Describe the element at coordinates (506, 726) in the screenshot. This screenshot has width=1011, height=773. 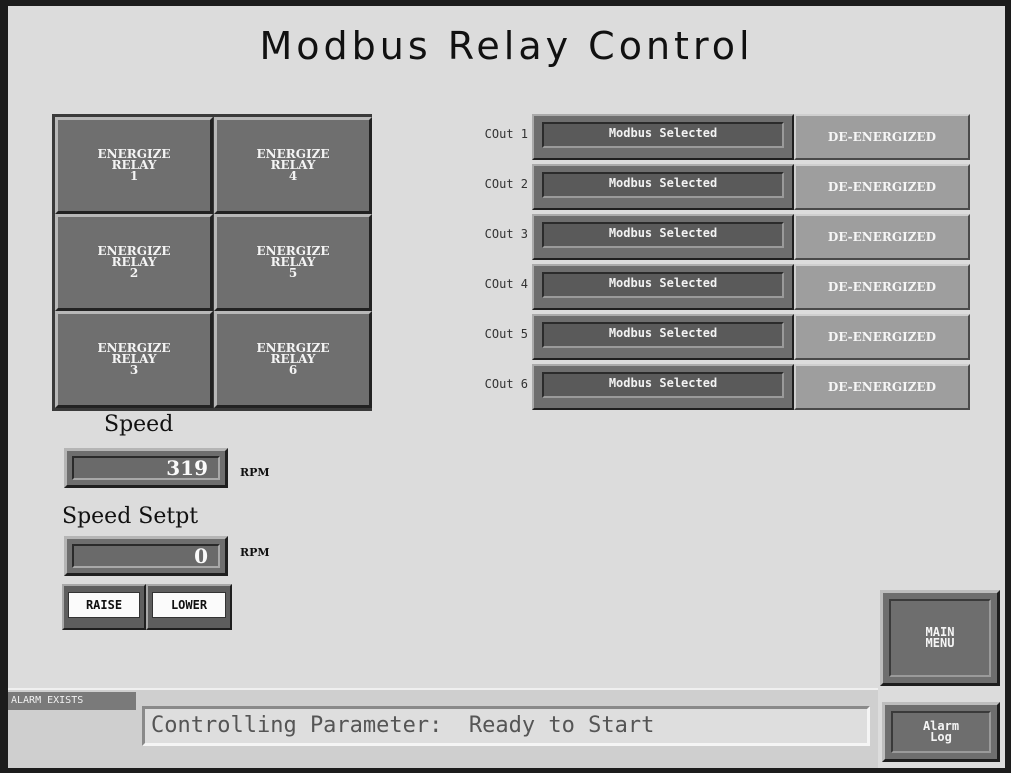
I see `status-message: Controlling Parameter: Ready to Start` at that location.